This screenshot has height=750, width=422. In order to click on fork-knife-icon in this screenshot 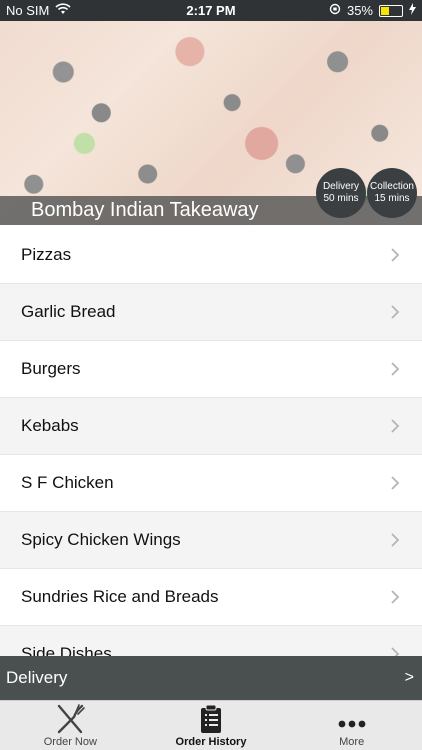, I will do `click(72, 719)`.